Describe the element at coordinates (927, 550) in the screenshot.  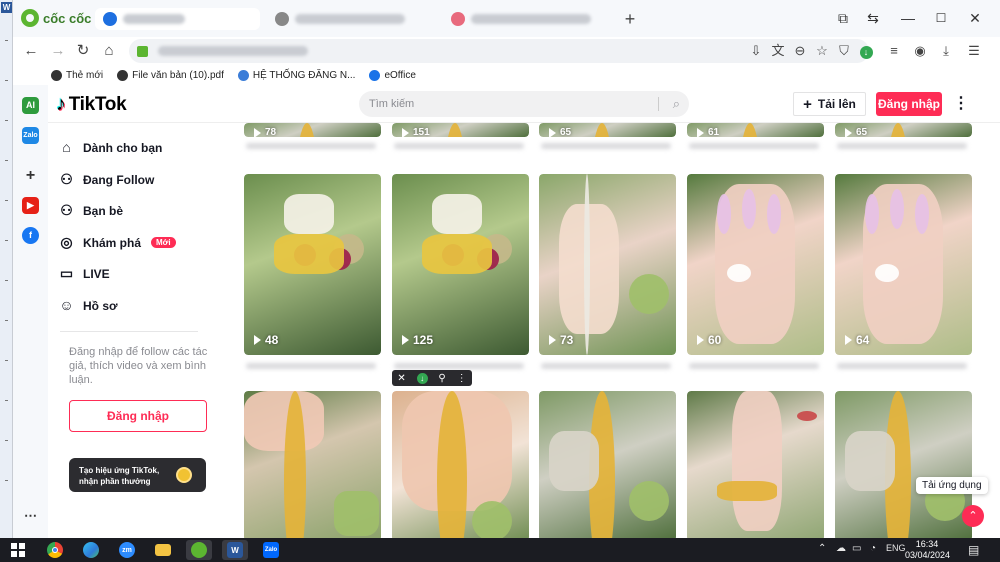
I see `clock: 16:34 03/04/2024` at that location.